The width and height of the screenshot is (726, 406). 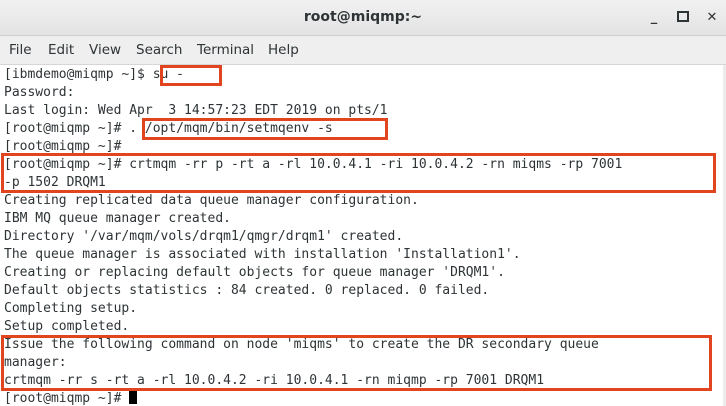 I want to click on window-title: root@miqmp:~, so click(x=363, y=17).